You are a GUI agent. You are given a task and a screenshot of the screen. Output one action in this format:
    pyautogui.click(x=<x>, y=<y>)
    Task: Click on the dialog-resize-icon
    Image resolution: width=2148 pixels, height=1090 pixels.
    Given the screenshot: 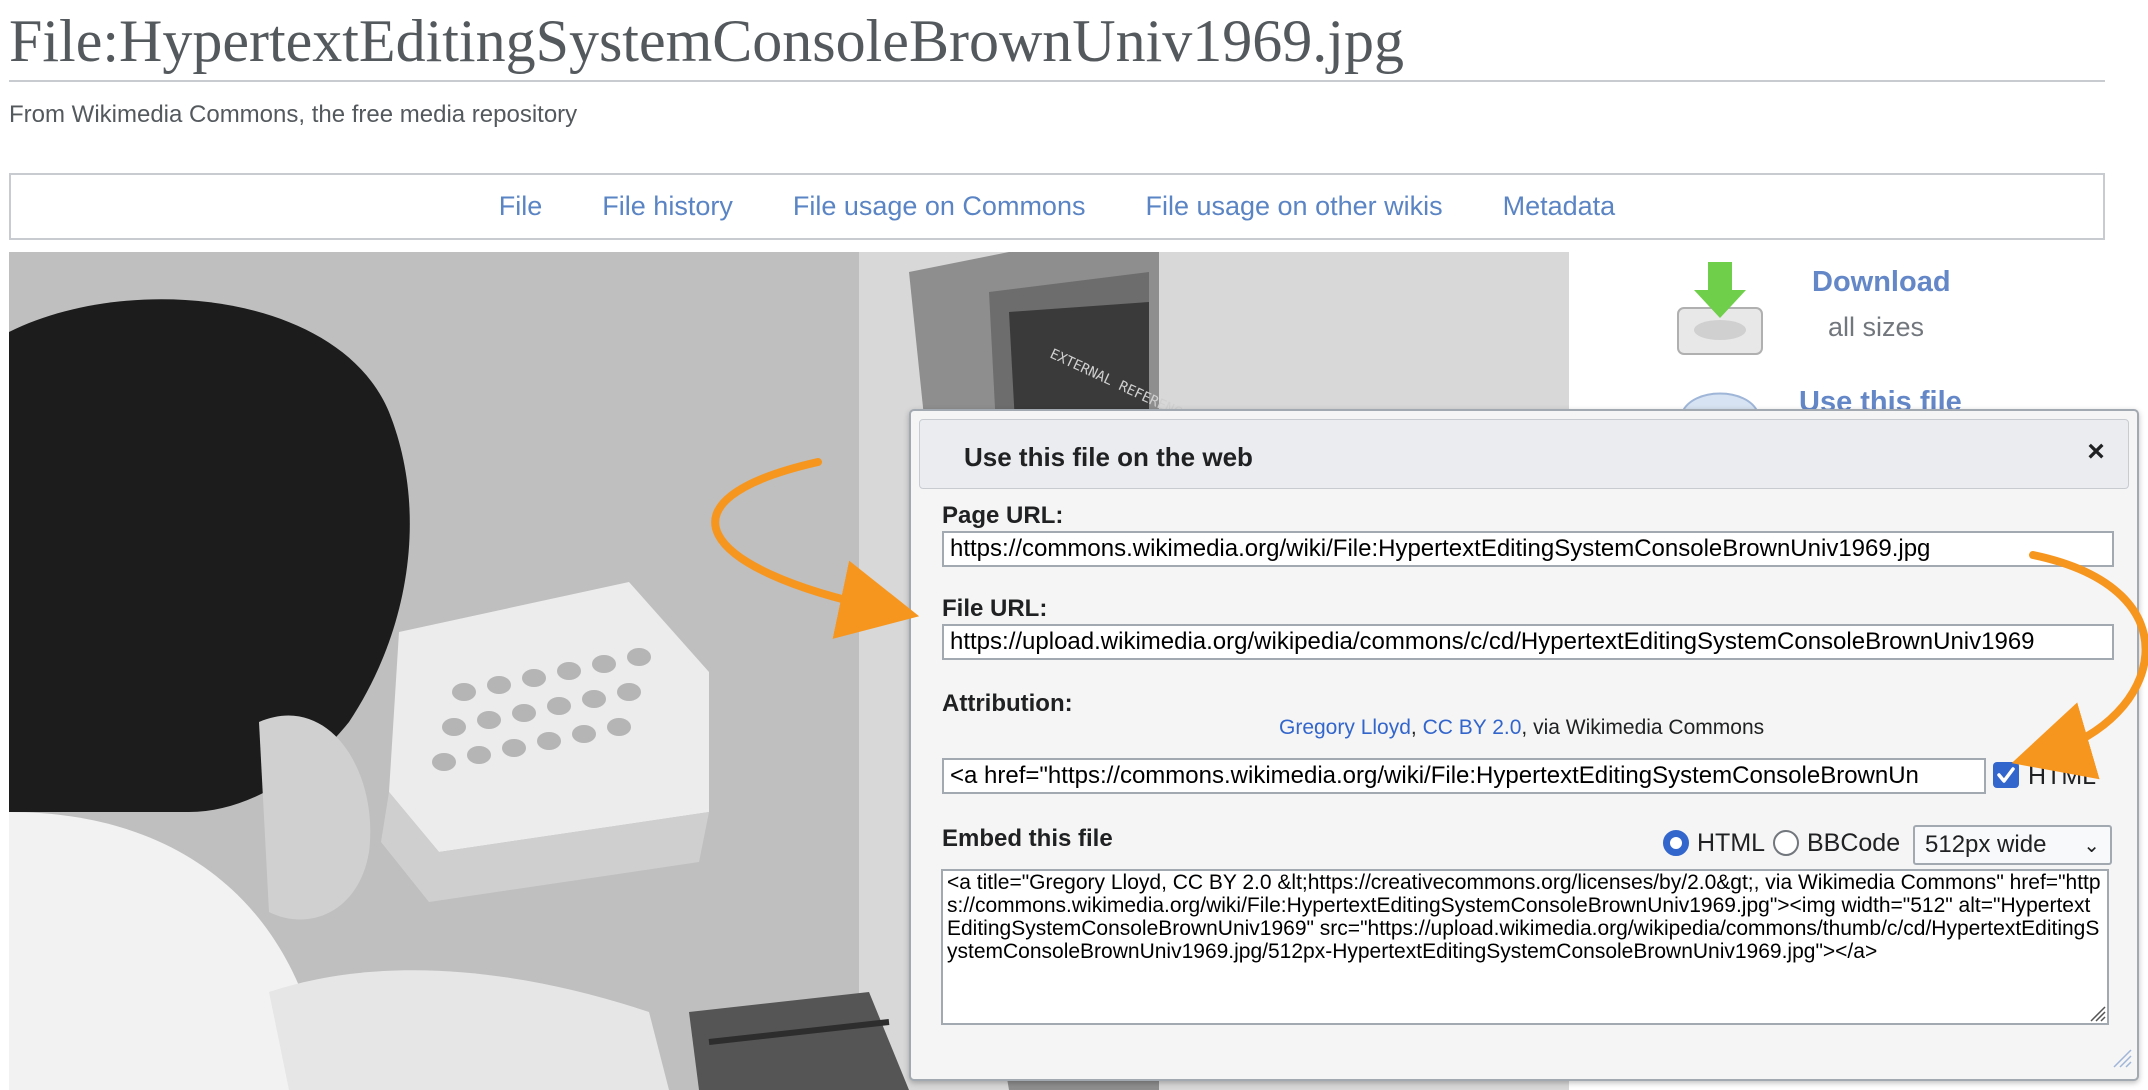 What is the action you would take?
    pyautogui.click(x=2122, y=1058)
    